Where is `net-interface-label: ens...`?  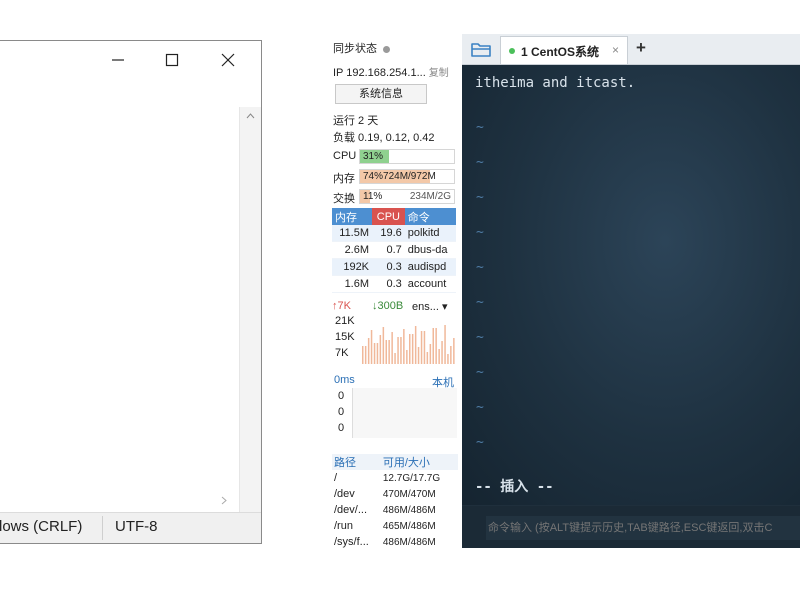
net-interface-label: ens... is located at coordinates (425, 307).